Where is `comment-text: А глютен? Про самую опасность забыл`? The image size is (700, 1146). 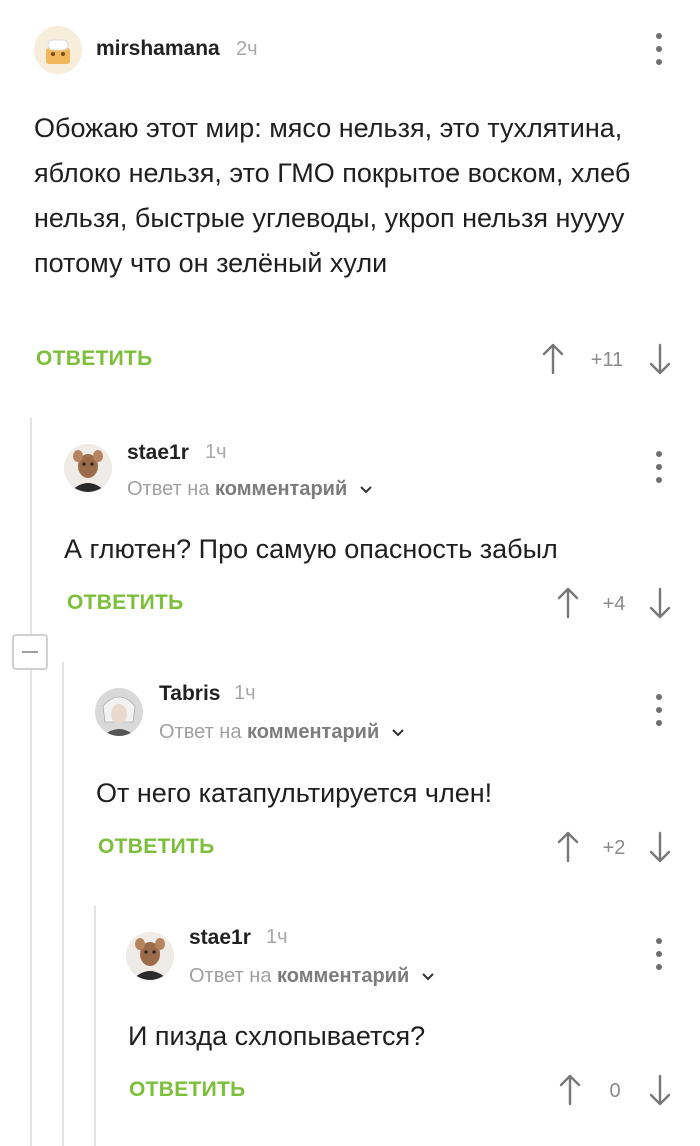 comment-text: А глютен? Про самую опасность забыл is located at coordinates (311, 549).